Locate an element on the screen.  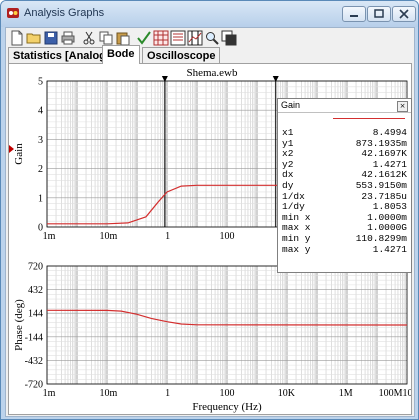
phase-y-tick-label: -720 is located at coordinates (34, 385).